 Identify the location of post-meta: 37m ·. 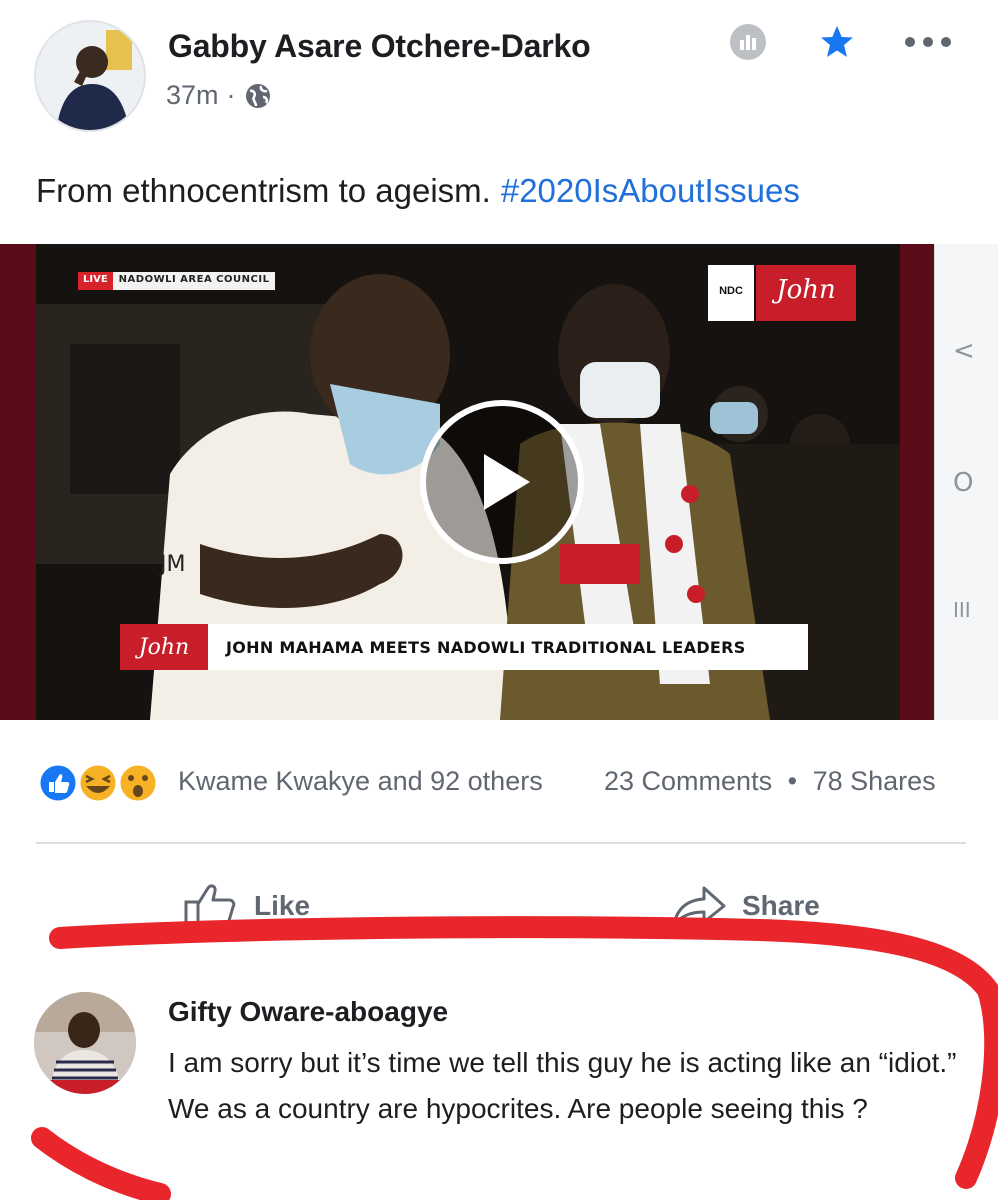
(219, 95).